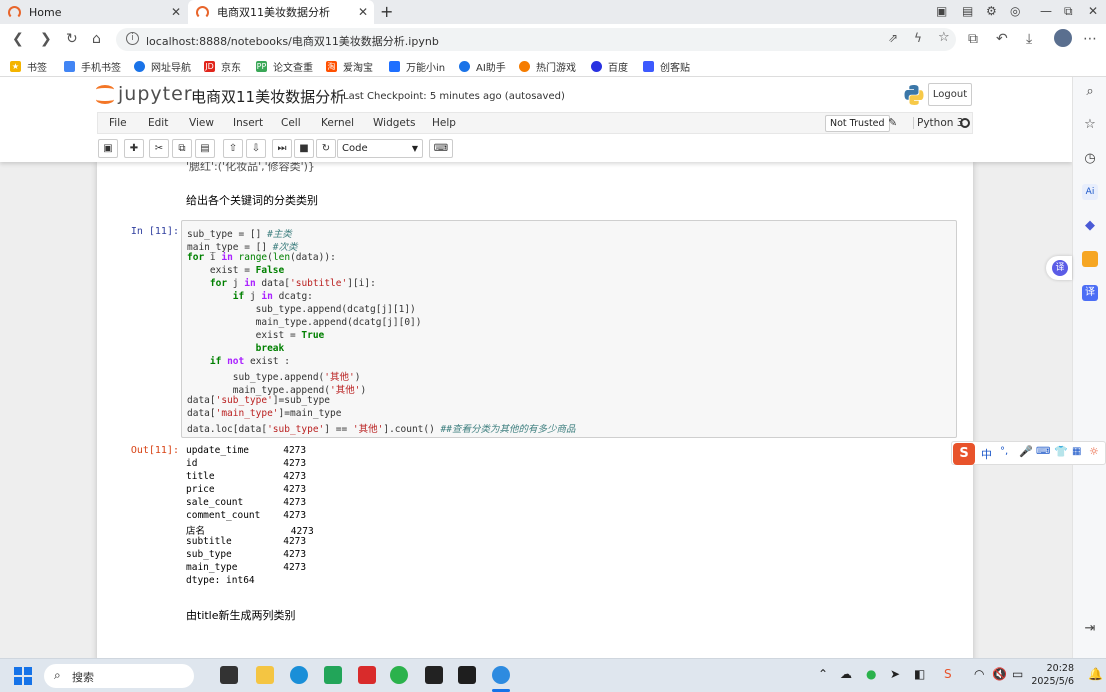  I want to click on wechat-icon, so click(399, 675).